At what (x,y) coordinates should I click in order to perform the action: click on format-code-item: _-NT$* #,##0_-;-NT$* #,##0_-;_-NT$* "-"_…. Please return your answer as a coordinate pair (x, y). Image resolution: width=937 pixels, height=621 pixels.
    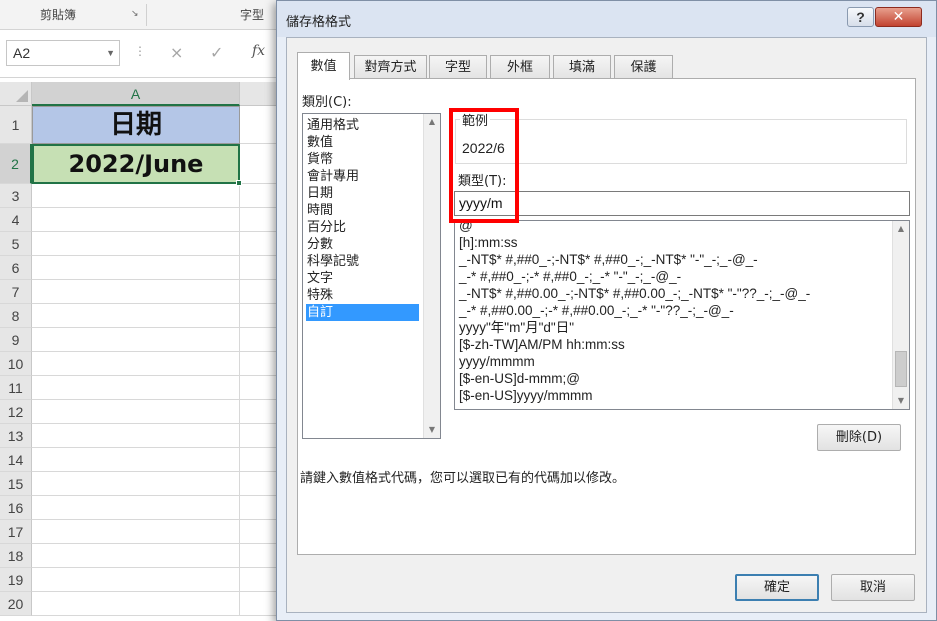
    Looking at the image, I should click on (608, 260).